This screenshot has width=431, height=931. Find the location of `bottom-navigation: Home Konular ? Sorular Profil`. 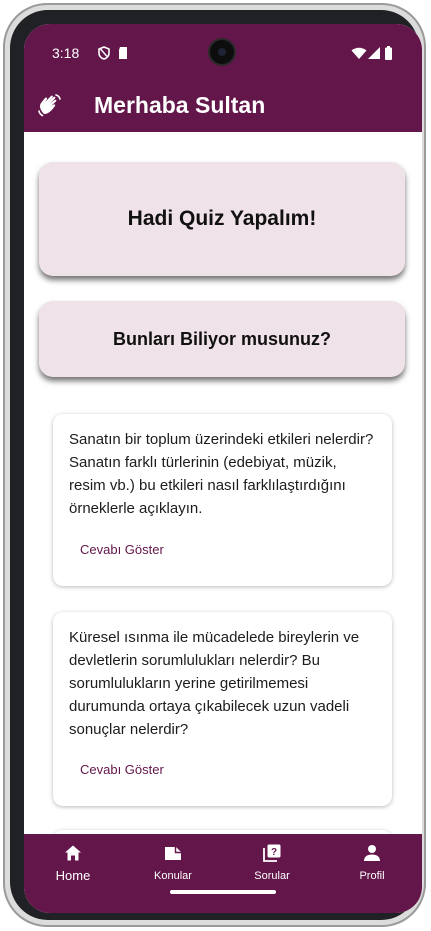

bottom-navigation: Home Konular ? Sorular Profil is located at coordinates (223, 873).